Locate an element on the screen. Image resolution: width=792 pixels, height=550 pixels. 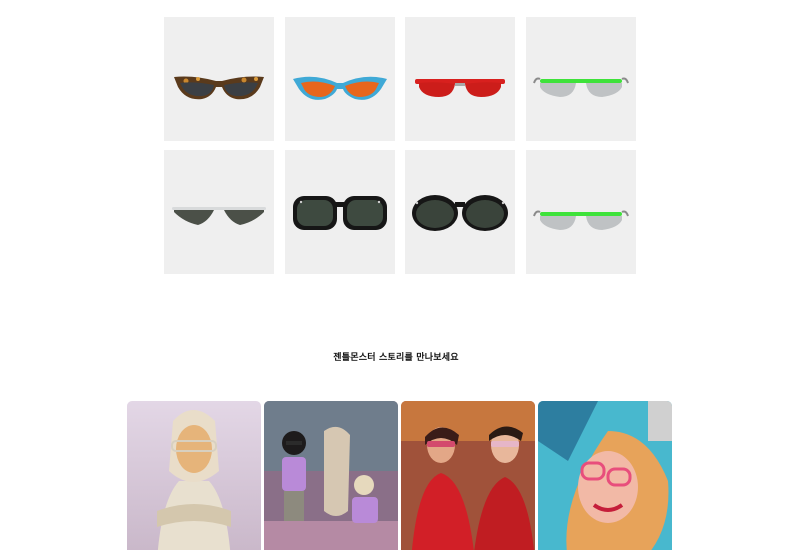
story-image-alpaca is located at coordinates (331, 475).